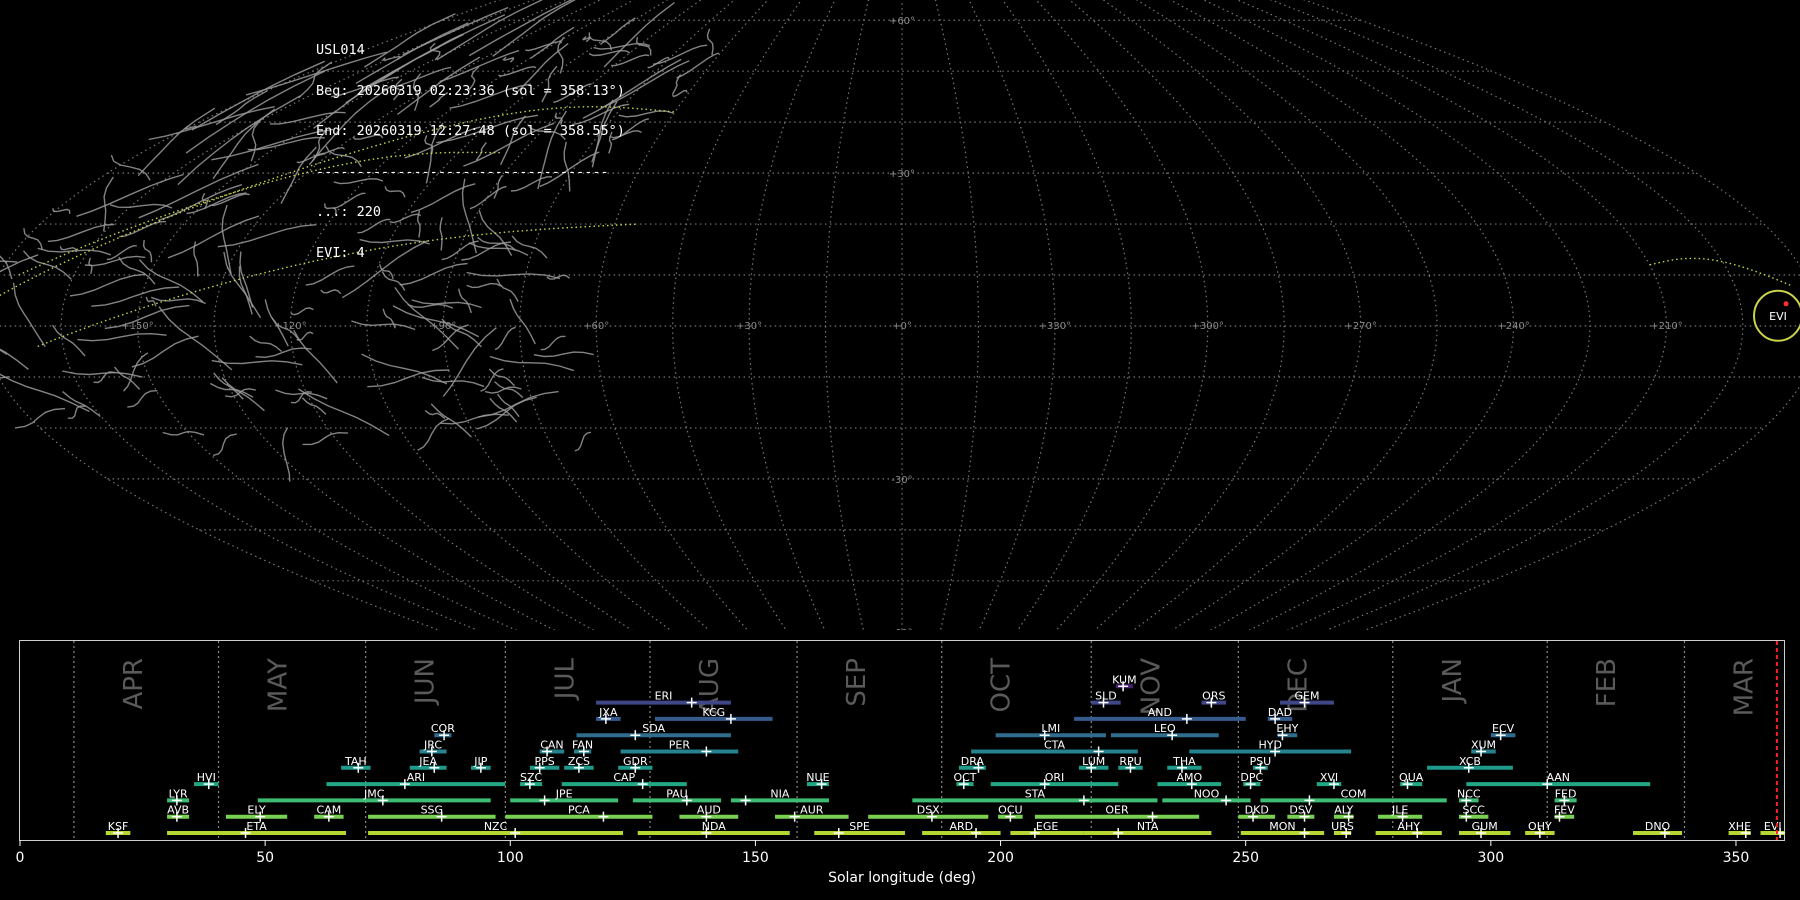 The height and width of the screenshot is (900, 1800). Describe the element at coordinates (1540, 826) in the screenshot. I see `shower-label: OHY` at that location.